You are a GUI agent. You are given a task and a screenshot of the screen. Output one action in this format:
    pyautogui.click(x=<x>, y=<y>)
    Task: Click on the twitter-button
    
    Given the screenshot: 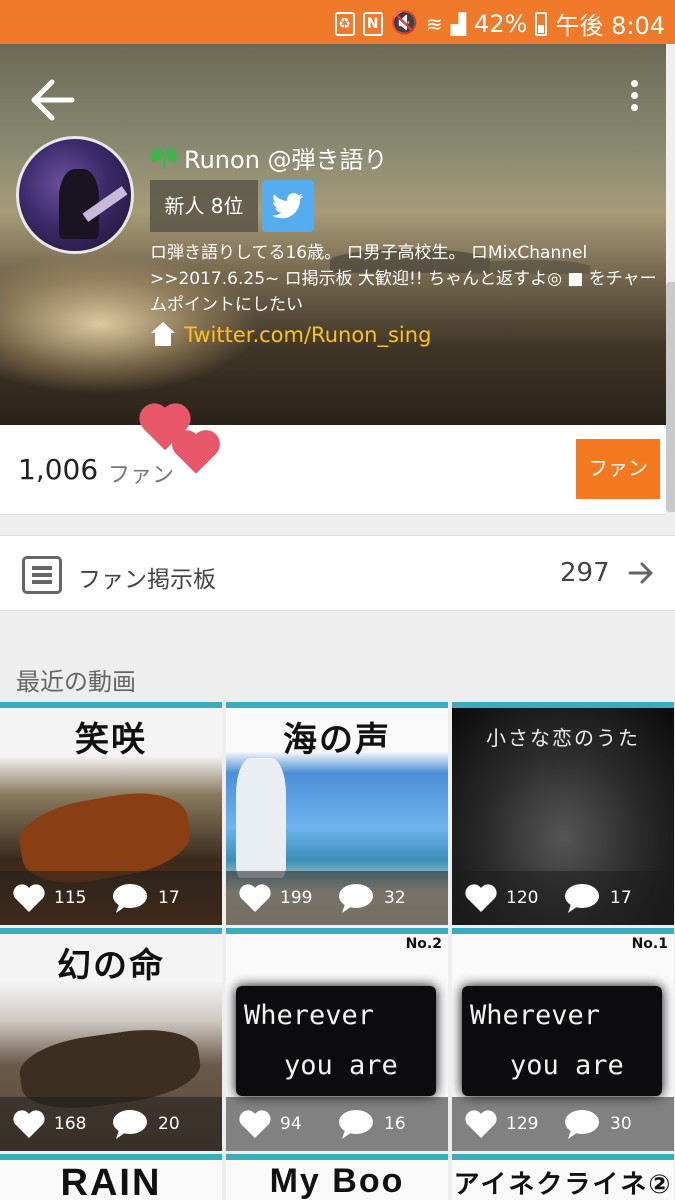 What is the action you would take?
    pyautogui.click(x=288, y=206)
    